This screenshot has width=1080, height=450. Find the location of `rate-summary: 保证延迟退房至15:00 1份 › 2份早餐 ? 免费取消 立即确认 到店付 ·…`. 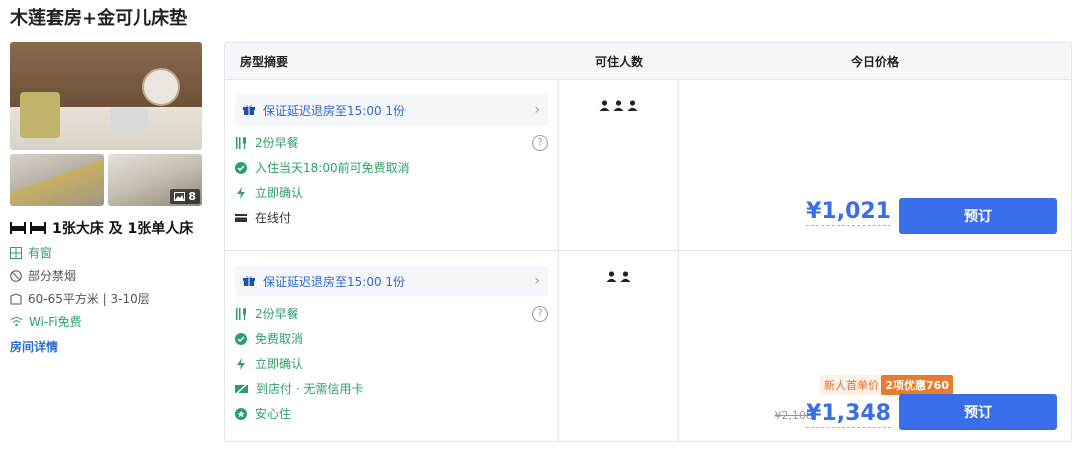

rate-summary: 保证延迟退房至15:00 1份 › 2份早餐 ? 免费取消 立即确认 到店付 ·… is located at coordinates (392, 346).